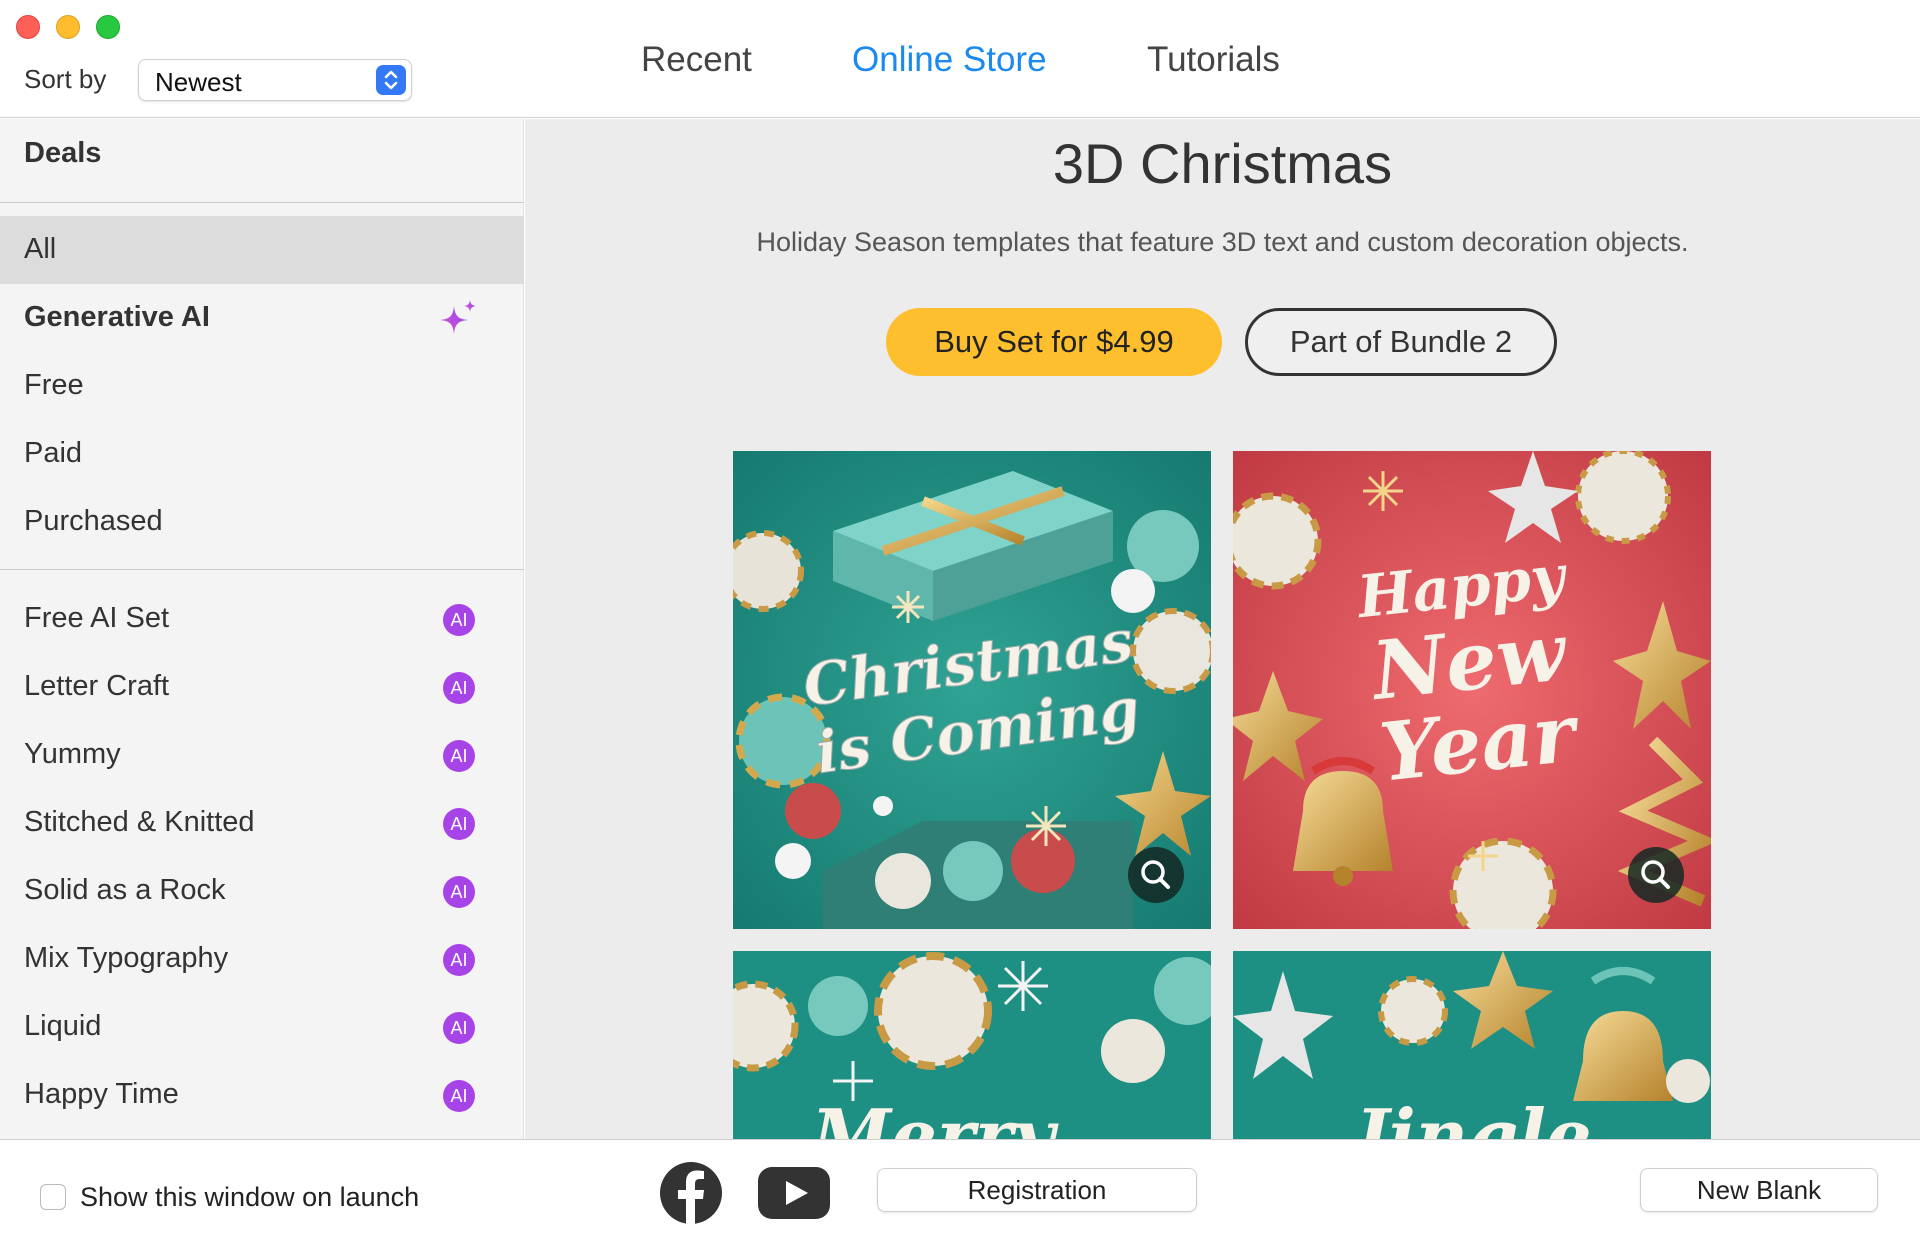 Image resolution: width=1920 pixels, height=1244 pixels. Describe the element at coordinates (93, 521) in the screenshot. I see `sidebar-item-label: Purchased` at that location.